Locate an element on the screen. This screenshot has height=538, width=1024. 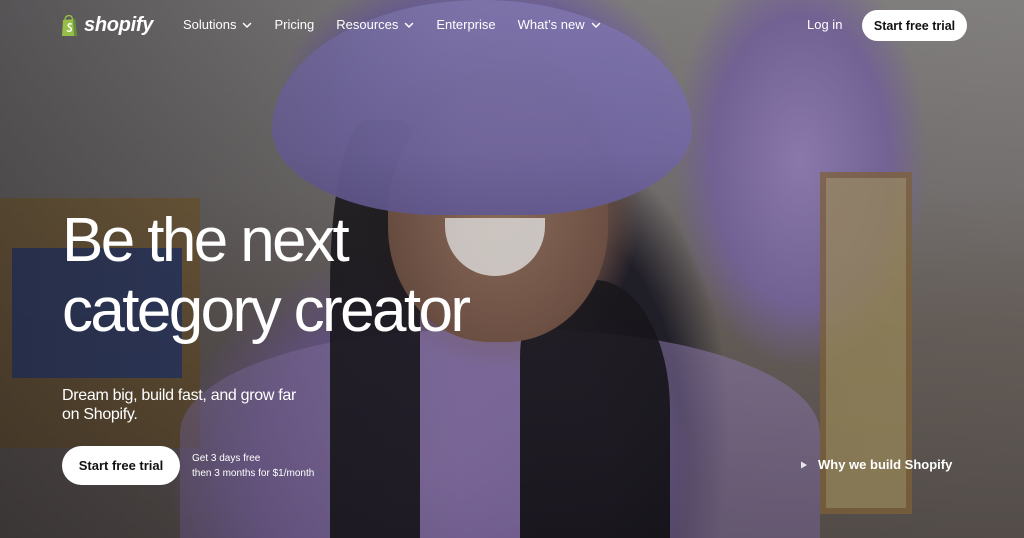
hero-start-free-trial-button: Start free trial is located at coordinates (121, 465).